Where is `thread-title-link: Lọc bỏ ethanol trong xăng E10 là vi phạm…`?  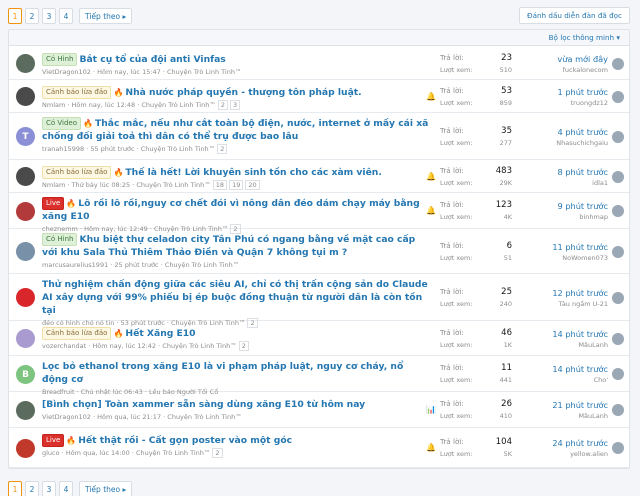
thread-title-link: Lọc bỏ ethanol trong xăng E10 là vi phạm… is located at coordinates (222, 373).